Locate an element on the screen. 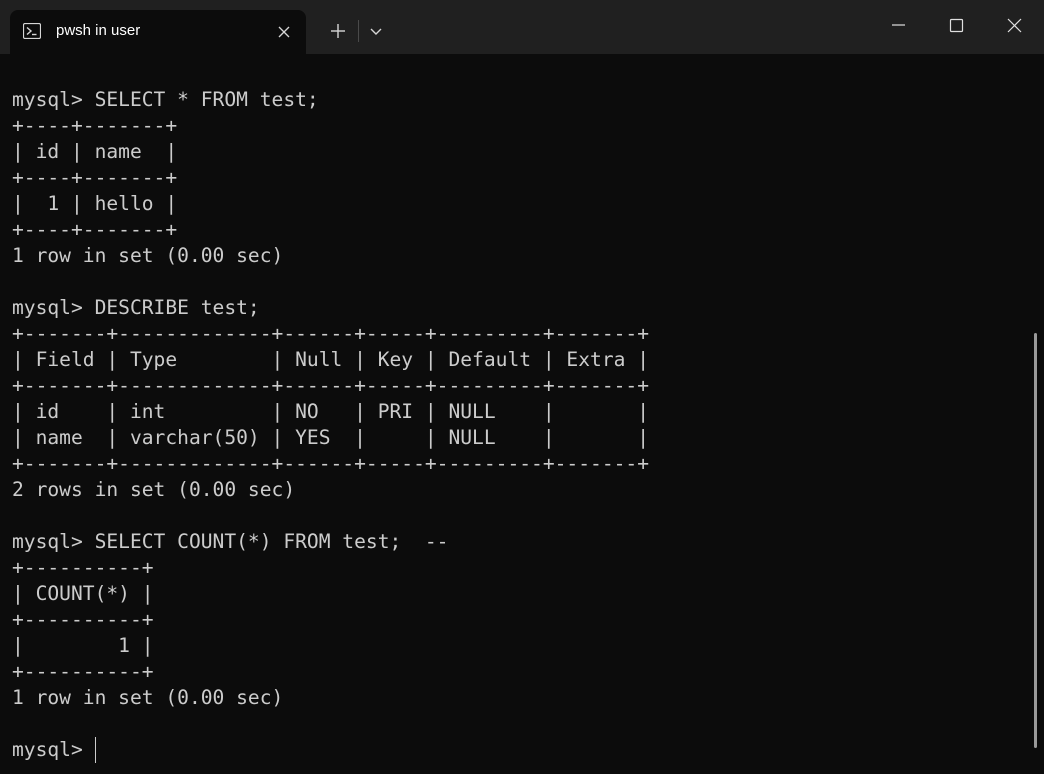 Image resolution: width=1044 pixels, height=774 pixels. terminal-line: mysql> DESCRIBE test; is located at coordinates (136, 307).